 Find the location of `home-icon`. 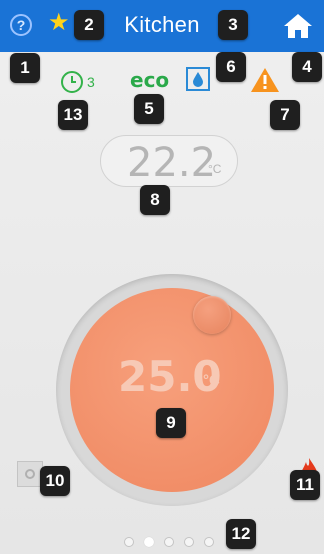

home-icon is located at coordinates (298, 26).